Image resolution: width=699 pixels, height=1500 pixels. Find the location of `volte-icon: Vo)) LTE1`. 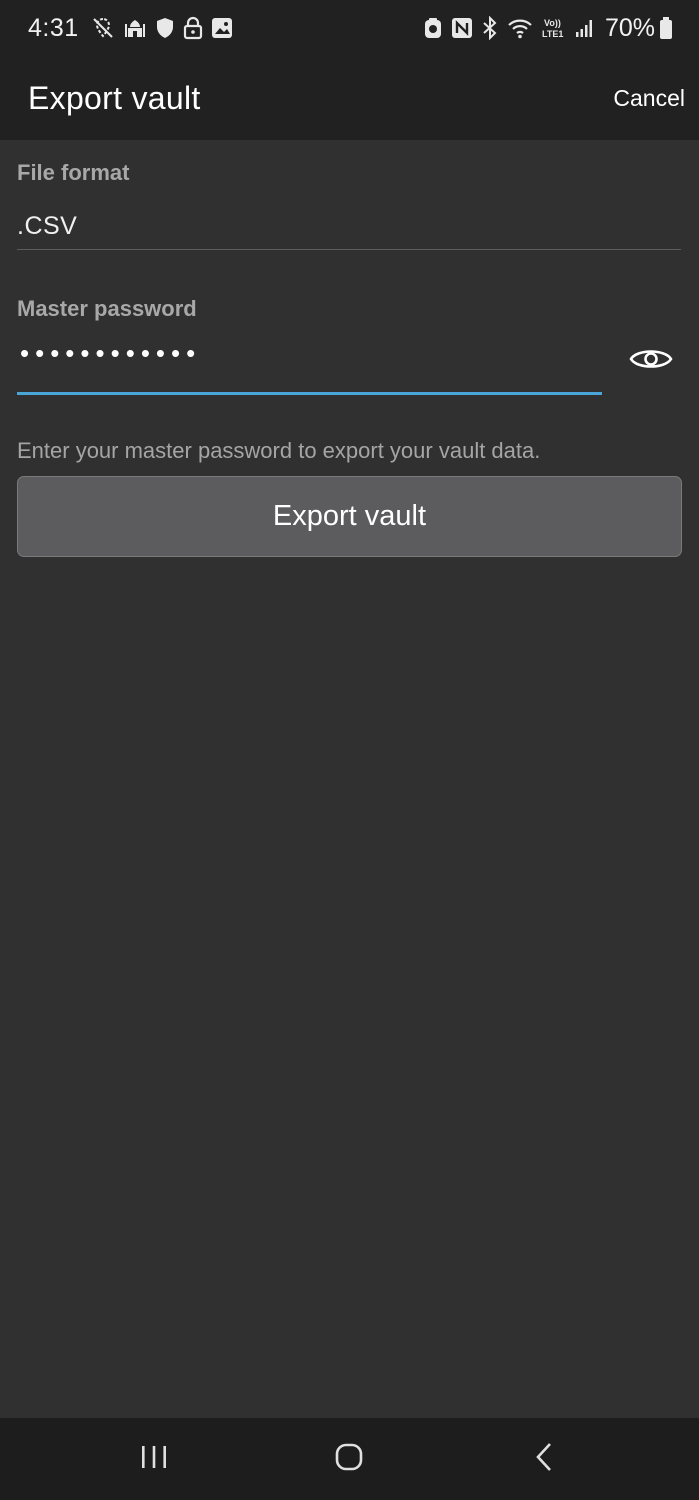

volte-icon: Vo)) LTE1 is located at coordinates (554, 28).